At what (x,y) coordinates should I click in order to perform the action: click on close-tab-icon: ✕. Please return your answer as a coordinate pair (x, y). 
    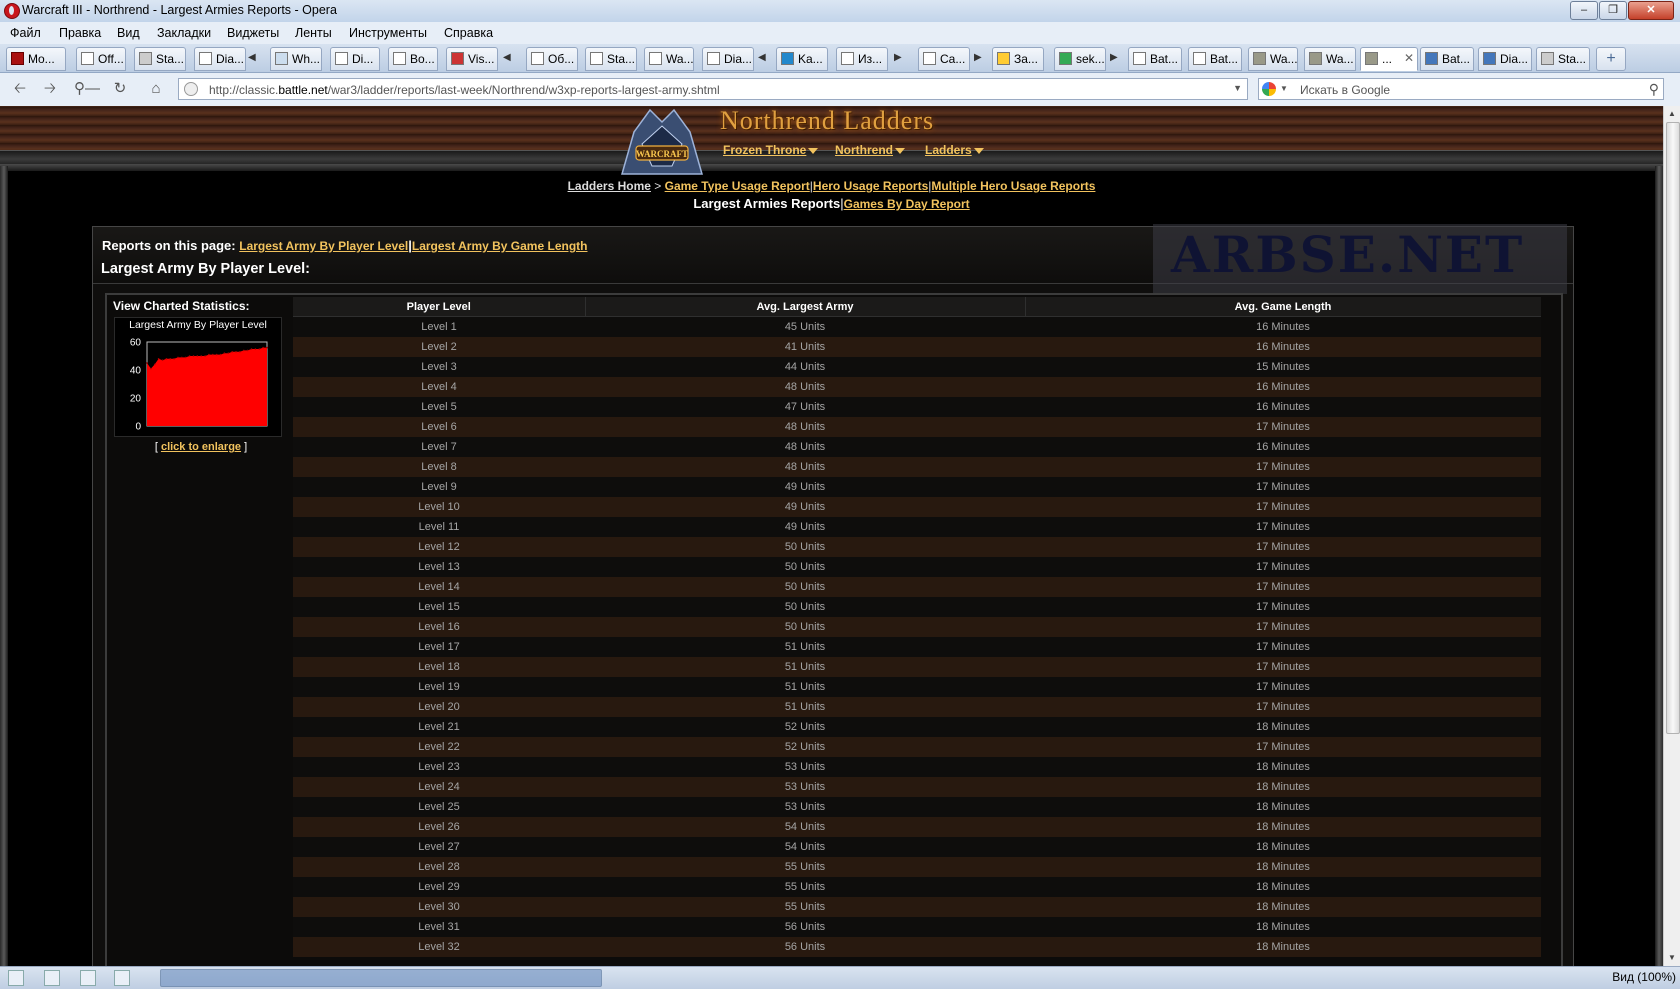
    Looking at the image, I should click on (1409, 58).